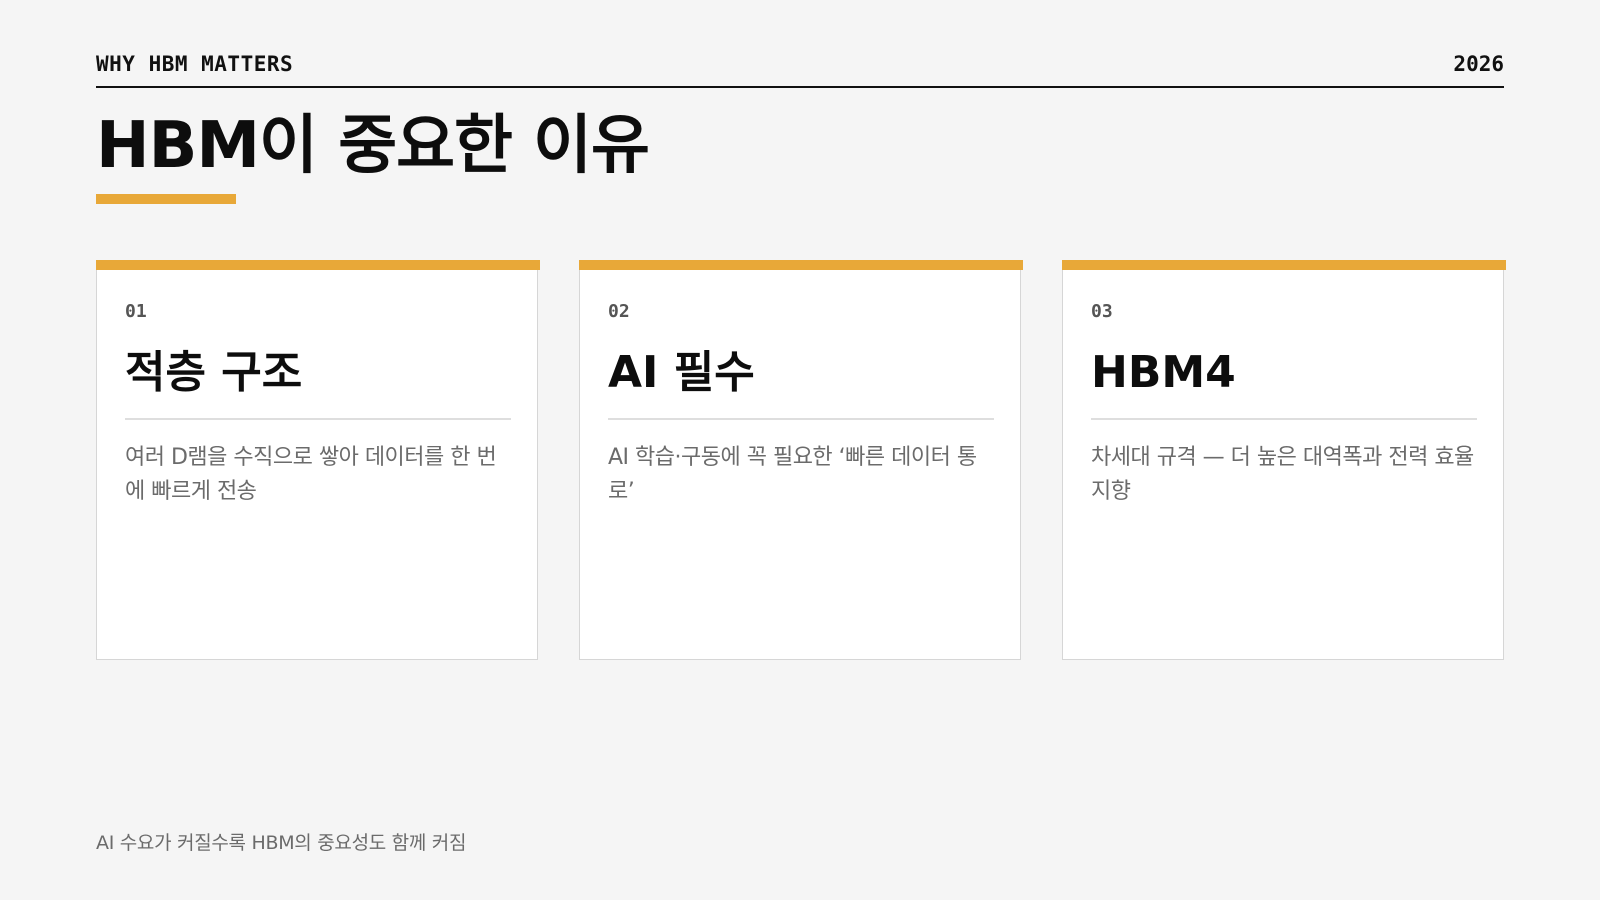 This screenshot has width=1600, height=900. I want to click on card-ai-essential: 02 AI 필수 AI 학습·구동에 꼭 필요한 ‘빠른 데이터 통로’, so click(801, 460).